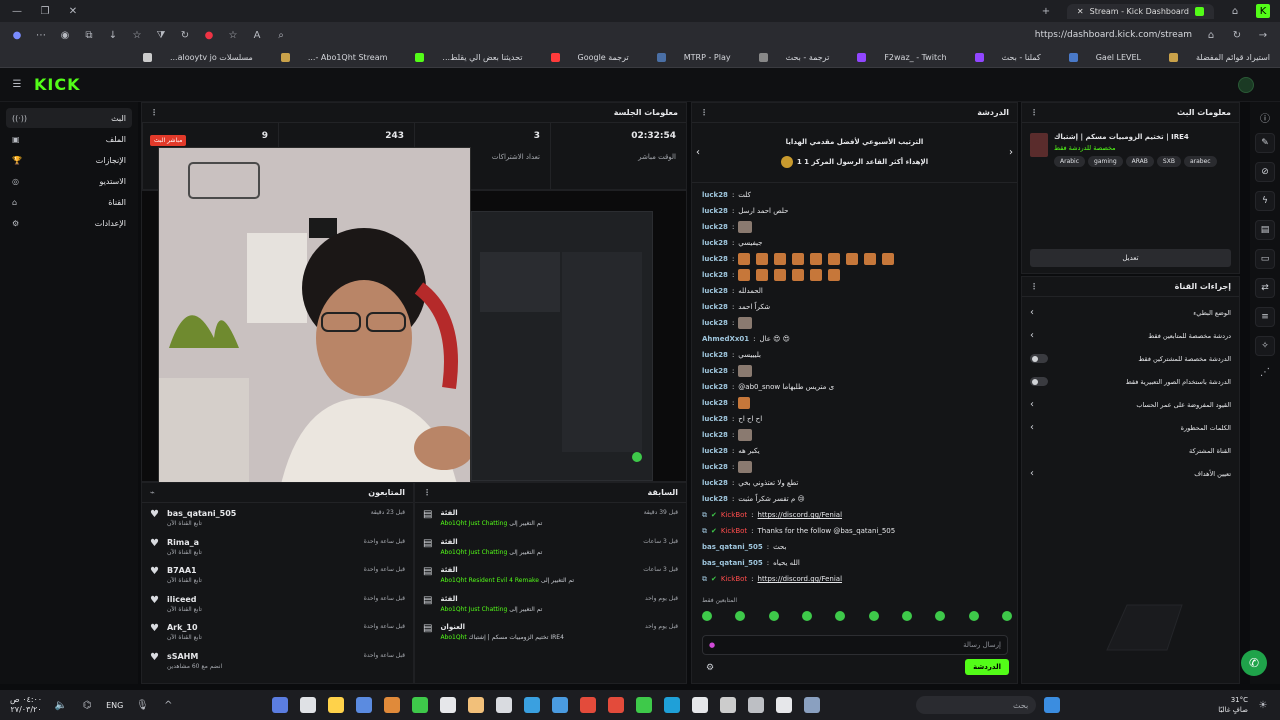  Describe the element at coordinates (1265, 372) in the screenshot. I see `share-icon: ⋰` at that location.